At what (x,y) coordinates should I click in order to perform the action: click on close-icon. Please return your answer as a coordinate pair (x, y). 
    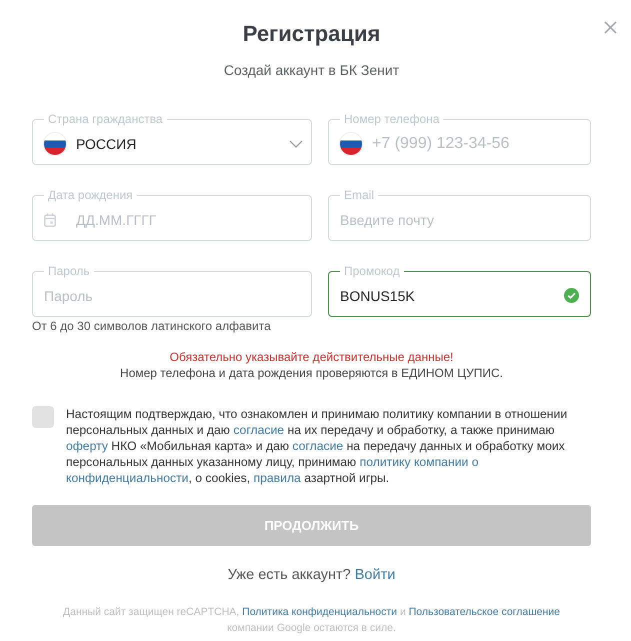
    Looking at the image, I should click on (610, 27).